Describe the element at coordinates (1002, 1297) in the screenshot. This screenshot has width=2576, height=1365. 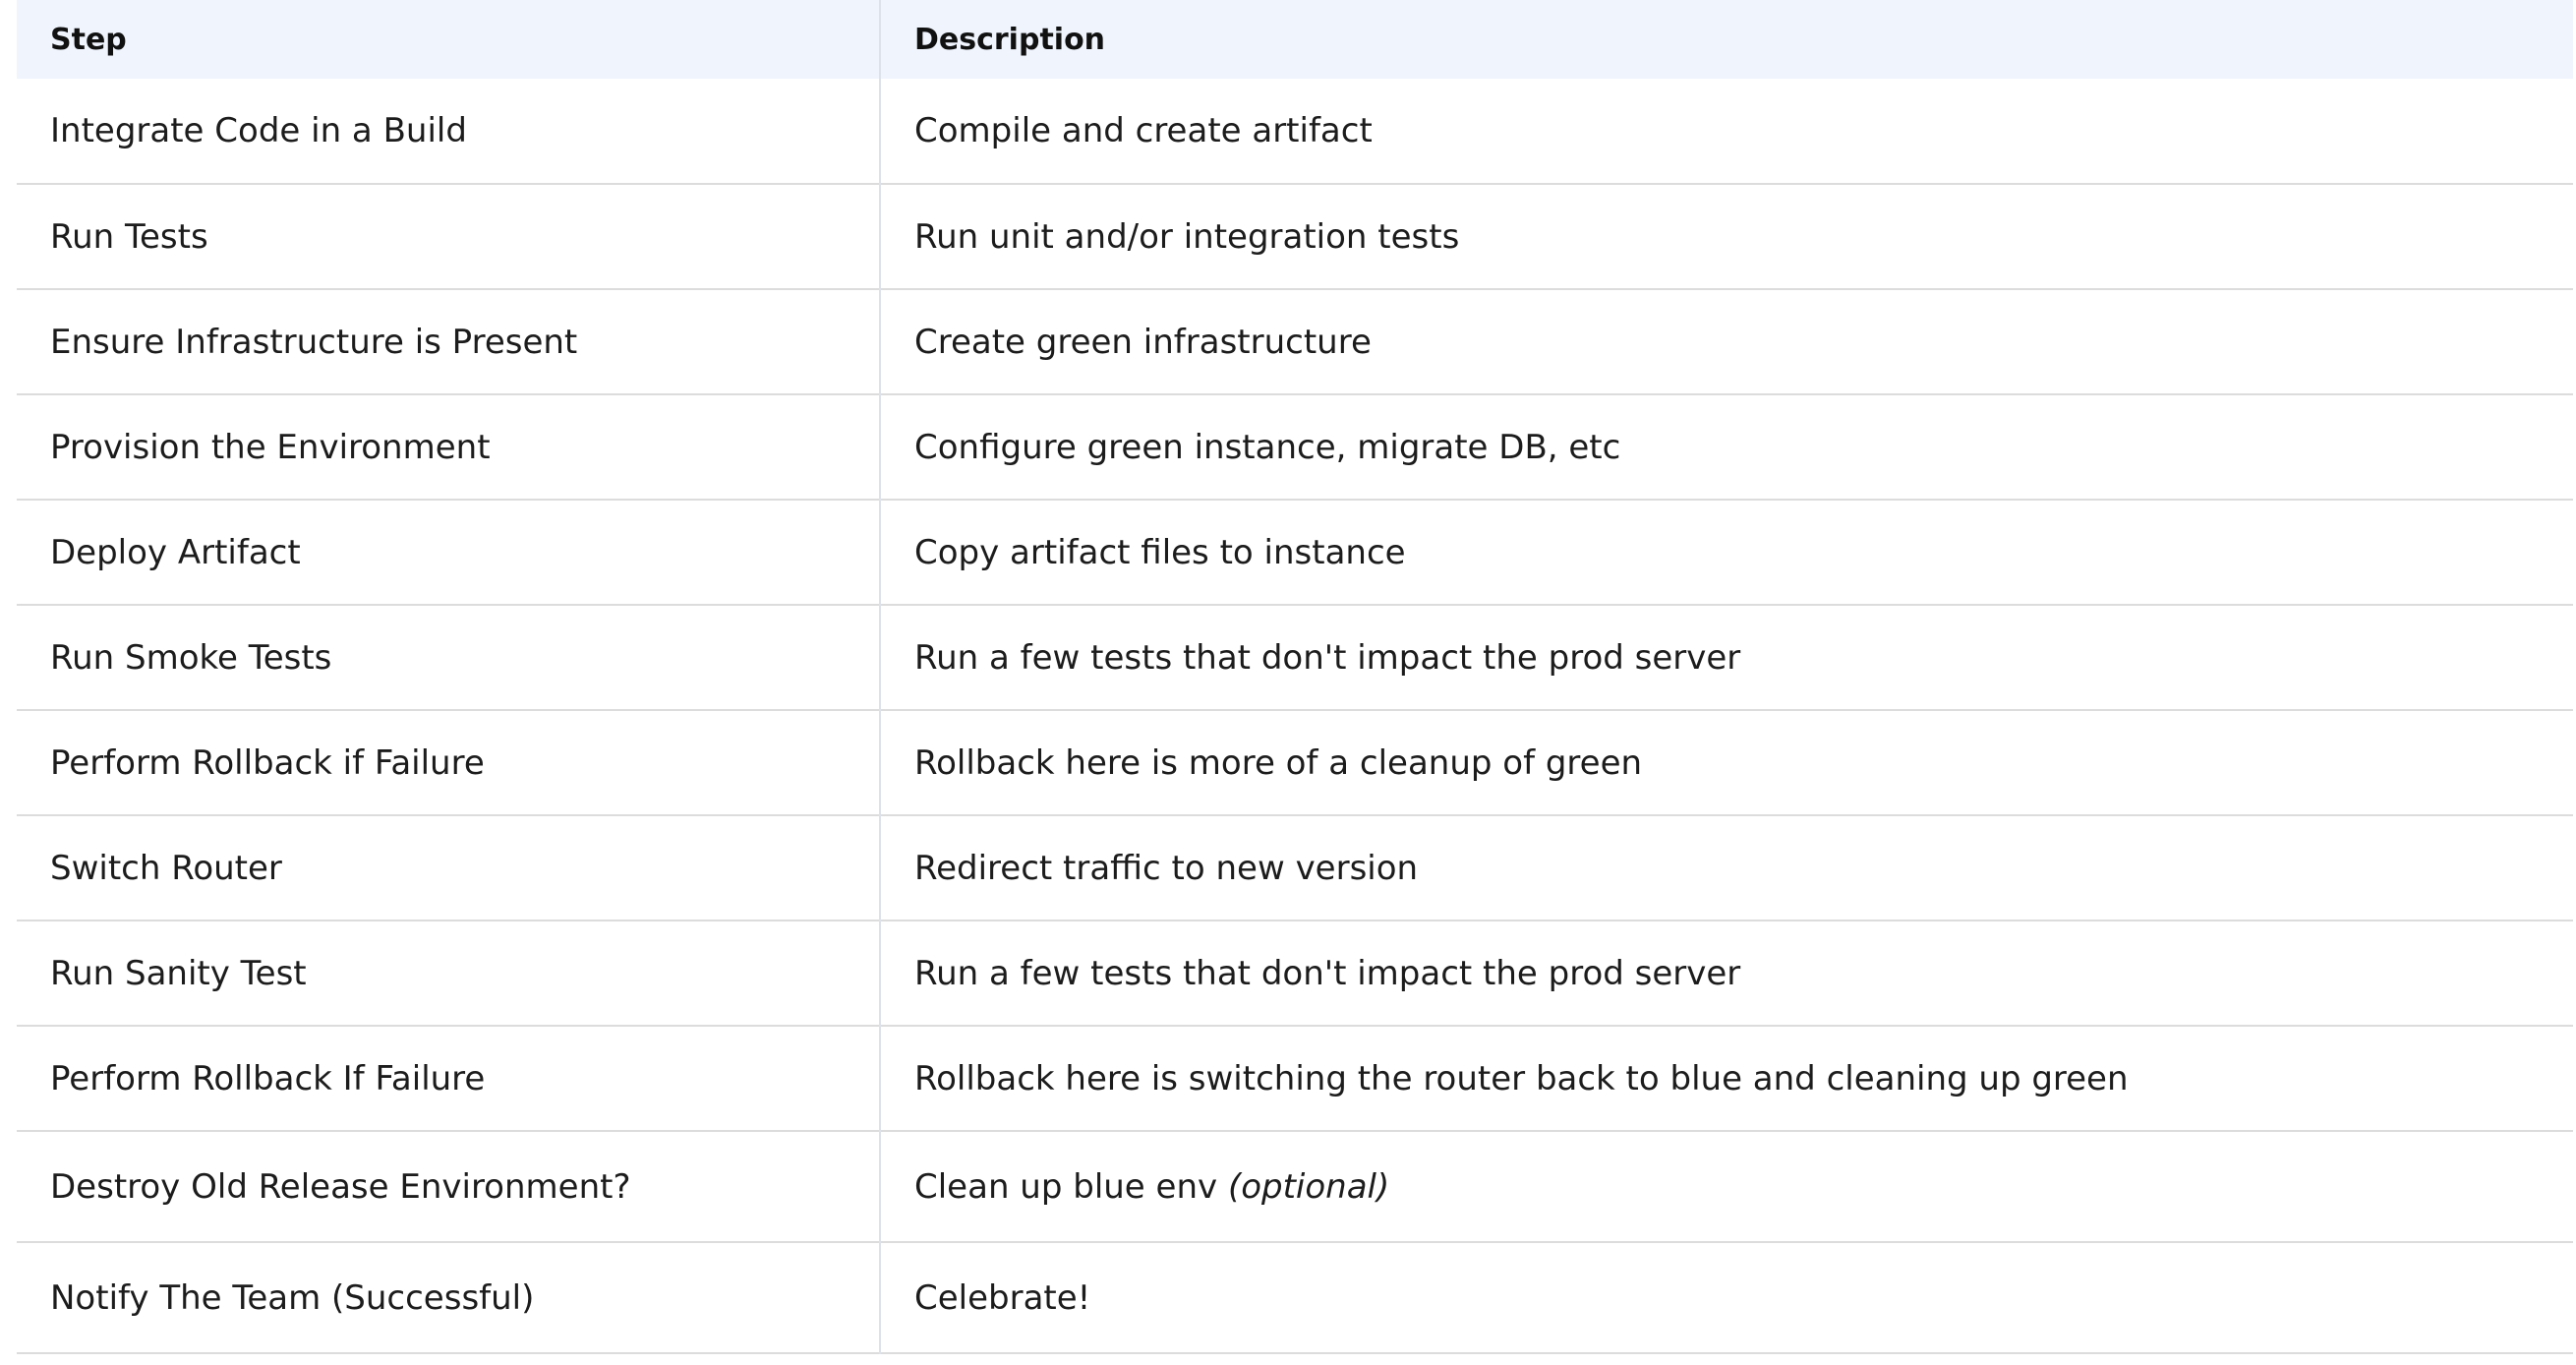
I see `description-cell: Celebrate!` at that location.